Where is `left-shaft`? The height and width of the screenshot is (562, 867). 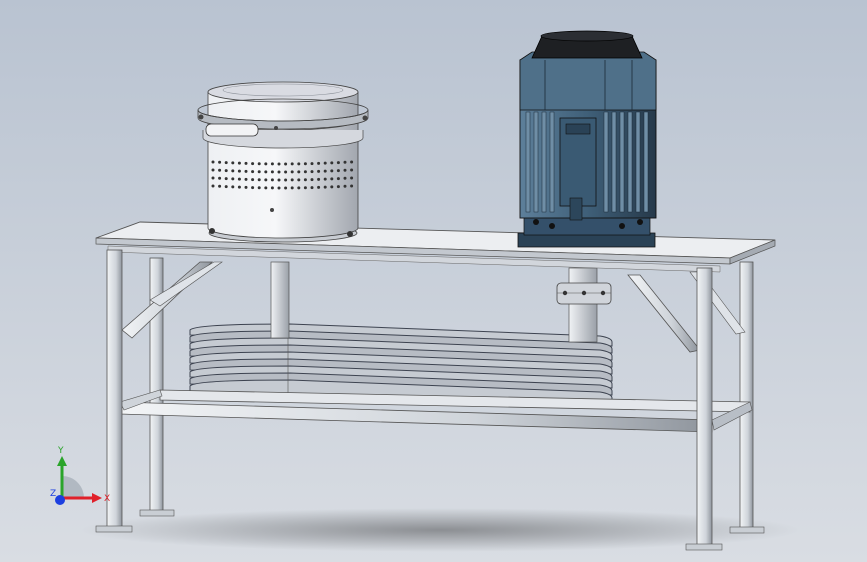 left-shaft is located at coordinates (280, 300).